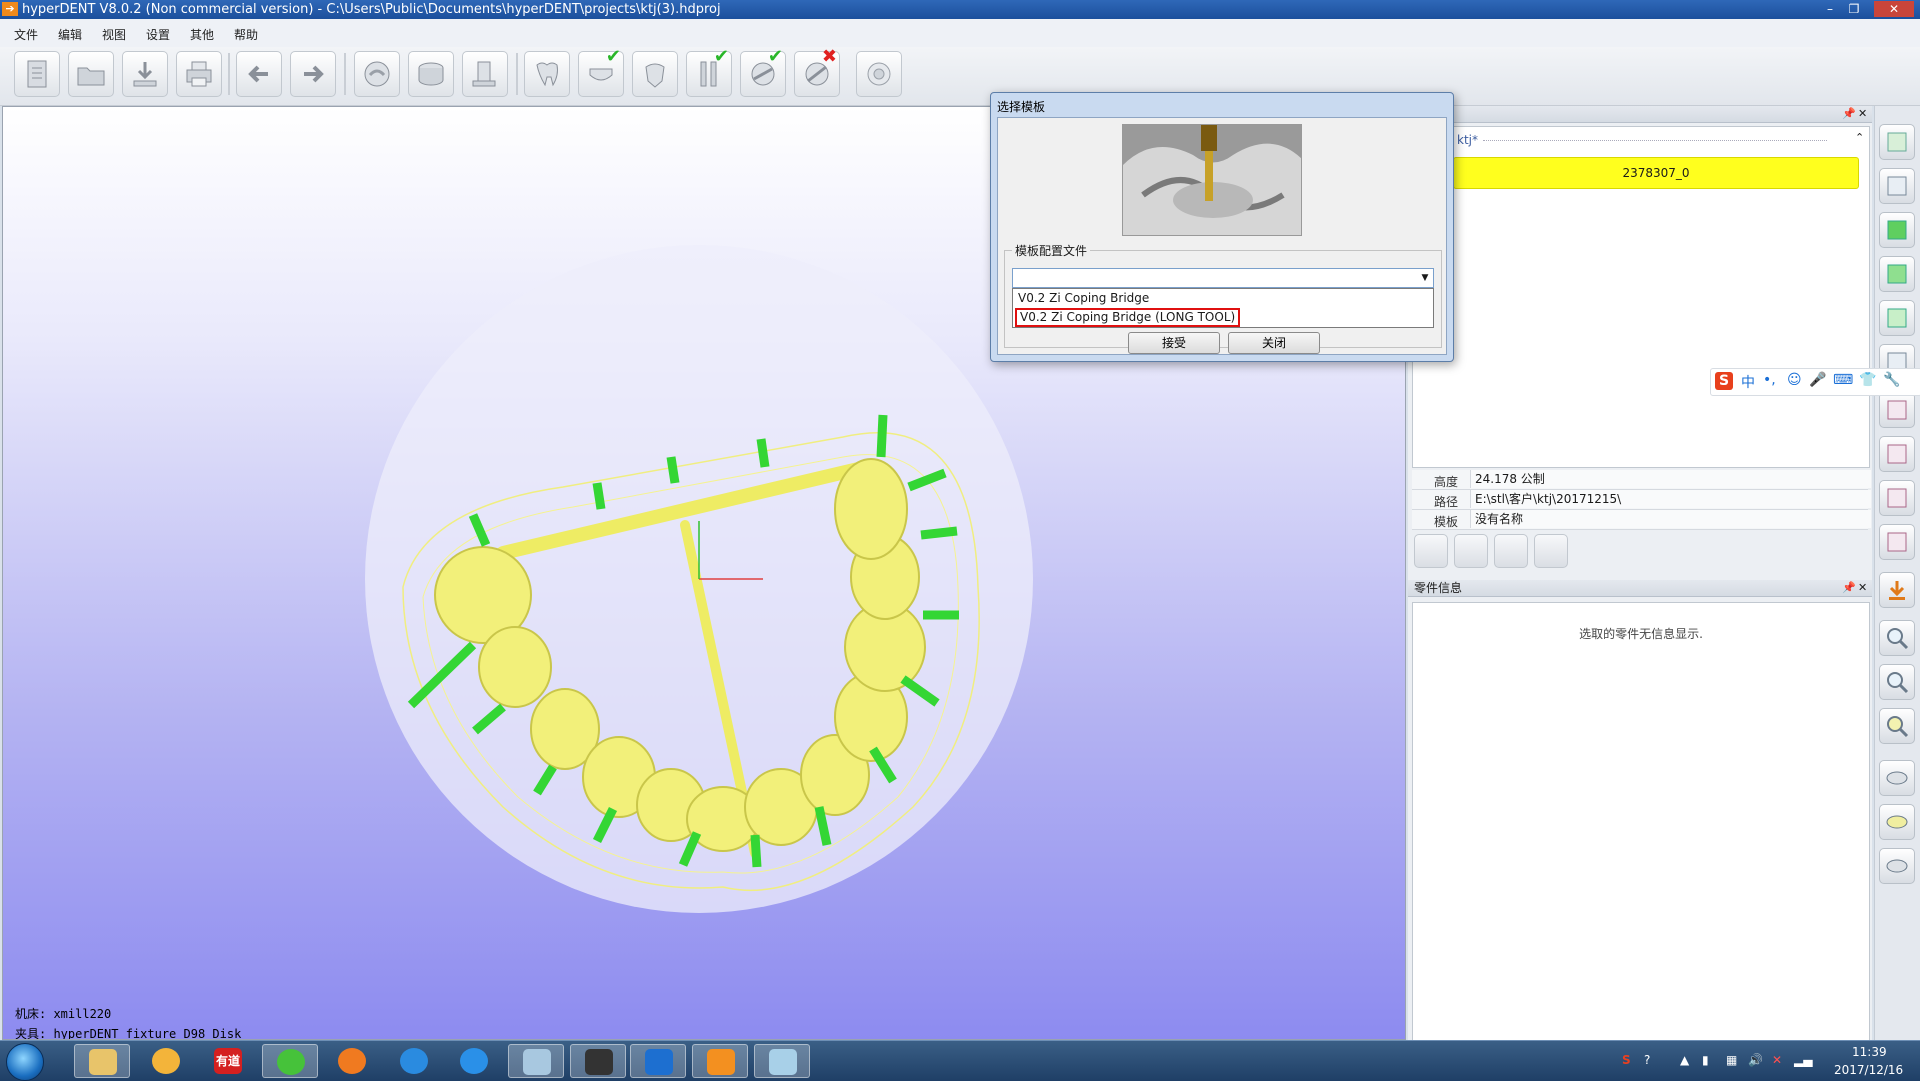 Image resolution: width=1920 pixels, height=1081 pixels. Describe the element at coordinates (1425, 278) in the screenshot. I see `chevron-down-icon: ▼` at that location.